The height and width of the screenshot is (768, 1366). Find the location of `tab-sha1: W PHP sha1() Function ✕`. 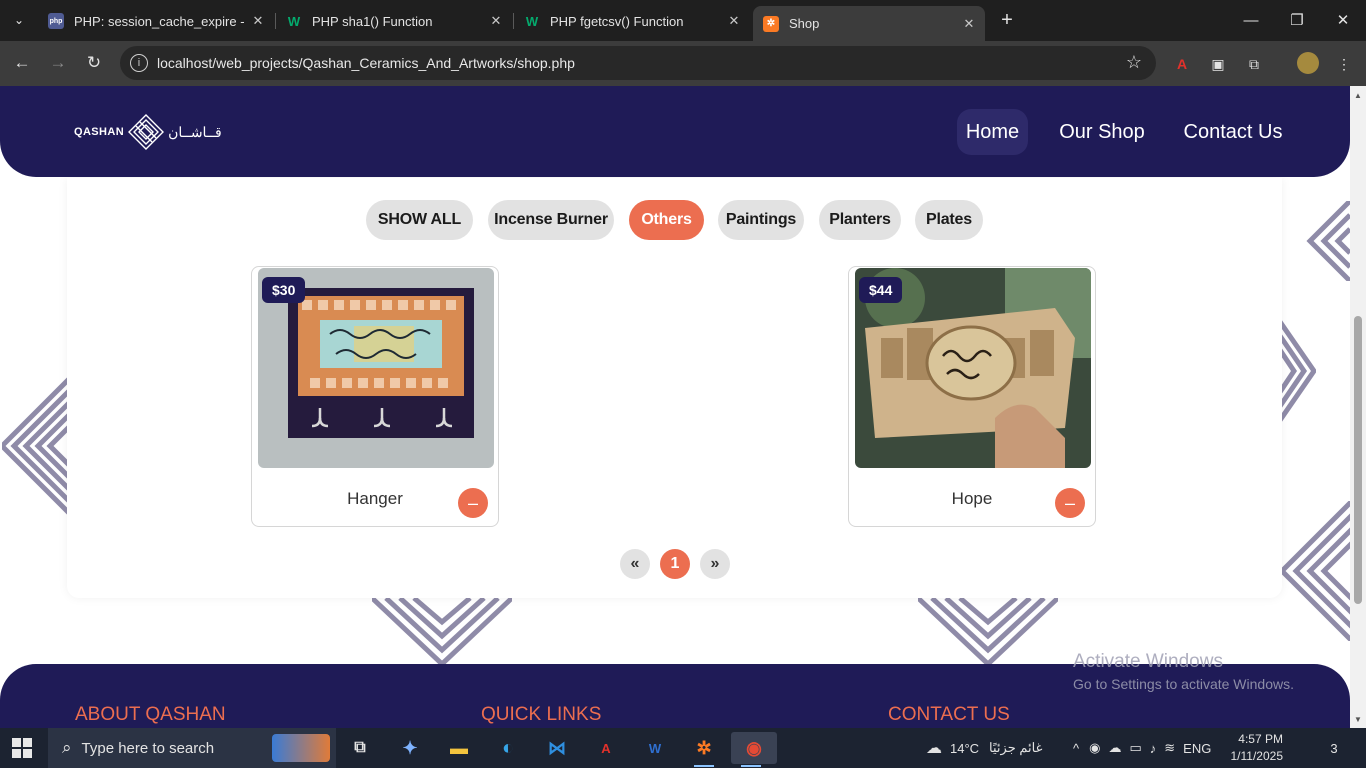

tab-sha1: W PHP sha1() Function ✕ is located at coordinates (394, 21).